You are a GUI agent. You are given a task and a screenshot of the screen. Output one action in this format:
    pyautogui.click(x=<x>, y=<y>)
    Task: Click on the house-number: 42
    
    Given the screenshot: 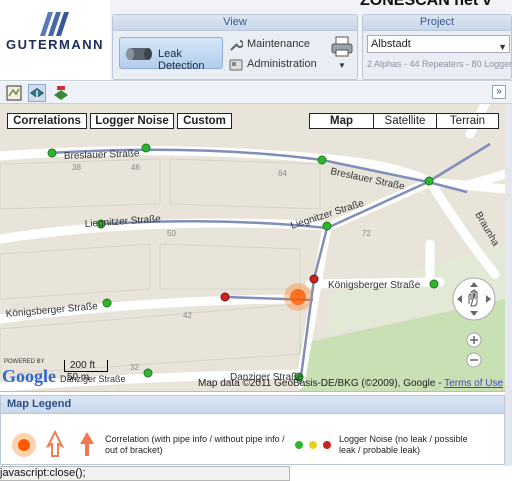 What is the action you would take?
    pyautogui.click(x=187, y=315)
    